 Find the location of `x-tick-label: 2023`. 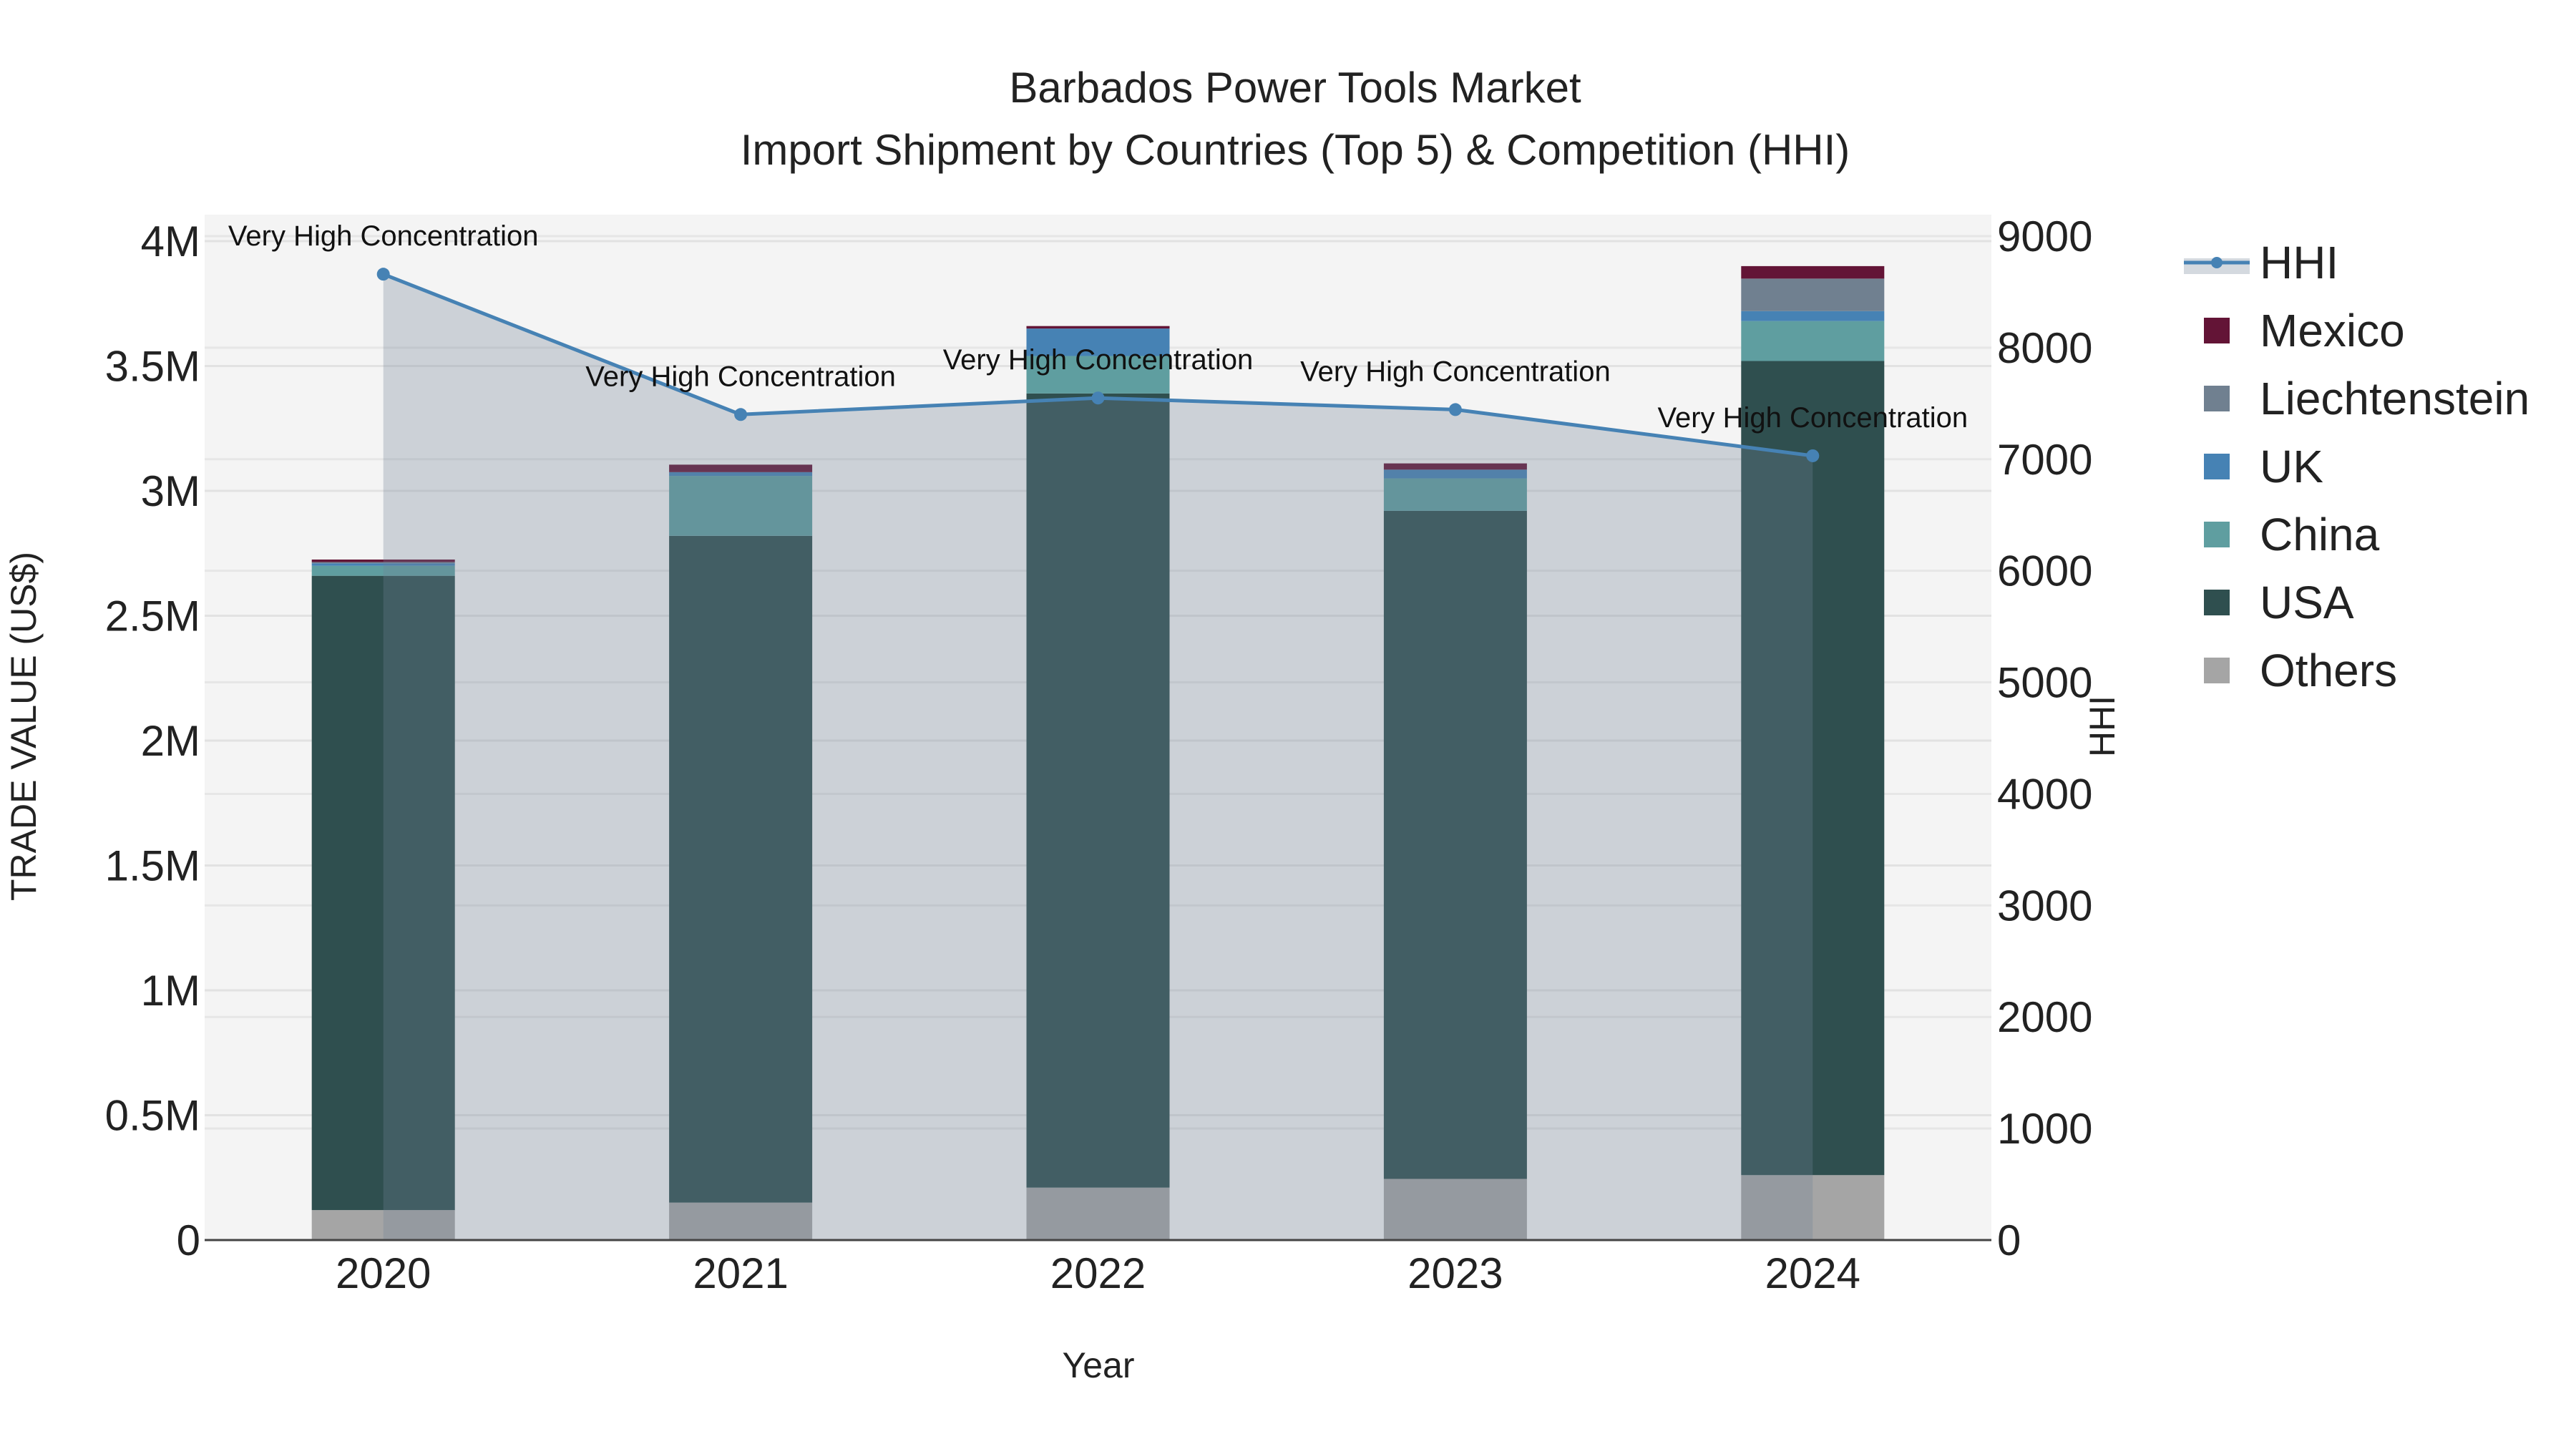

x-tick-label: 2023 is located at coordinates (1455, 1273).